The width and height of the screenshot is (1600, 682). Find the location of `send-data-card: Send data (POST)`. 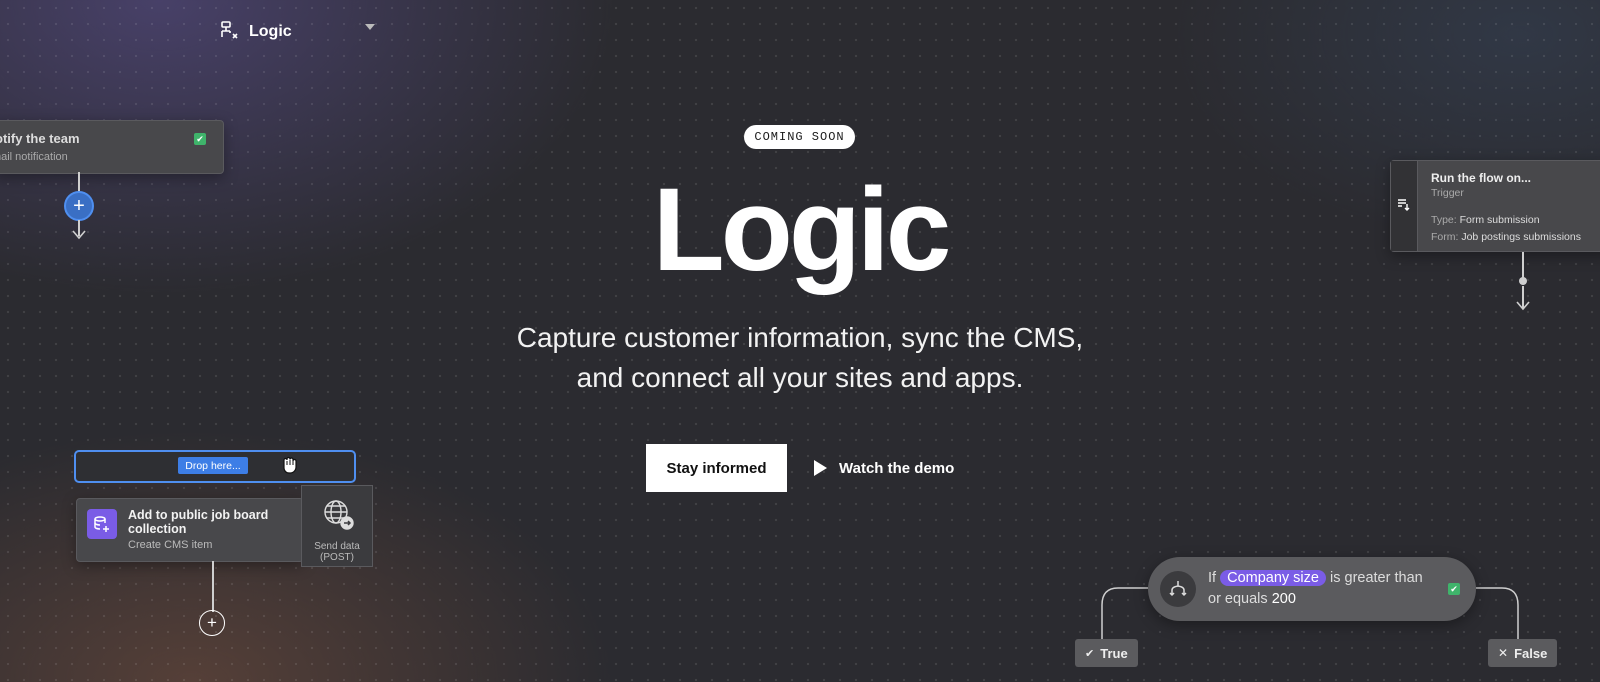

send-data-card: Send data (POST) is located at coordinates (337, 526).